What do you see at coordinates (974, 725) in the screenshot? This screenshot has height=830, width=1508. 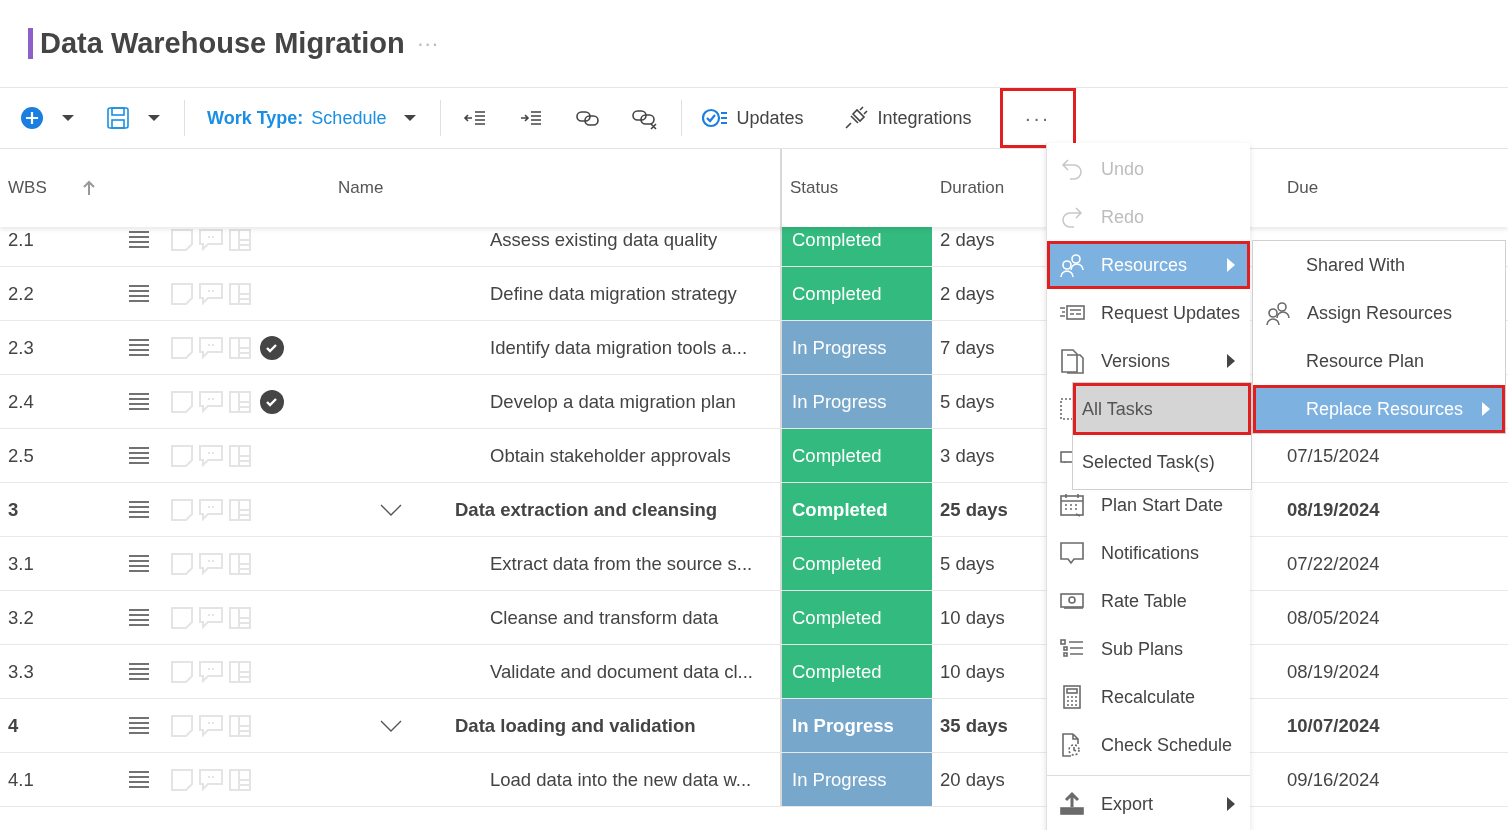 I see `duration-text: 35 days` at bounding box center [974, 725].